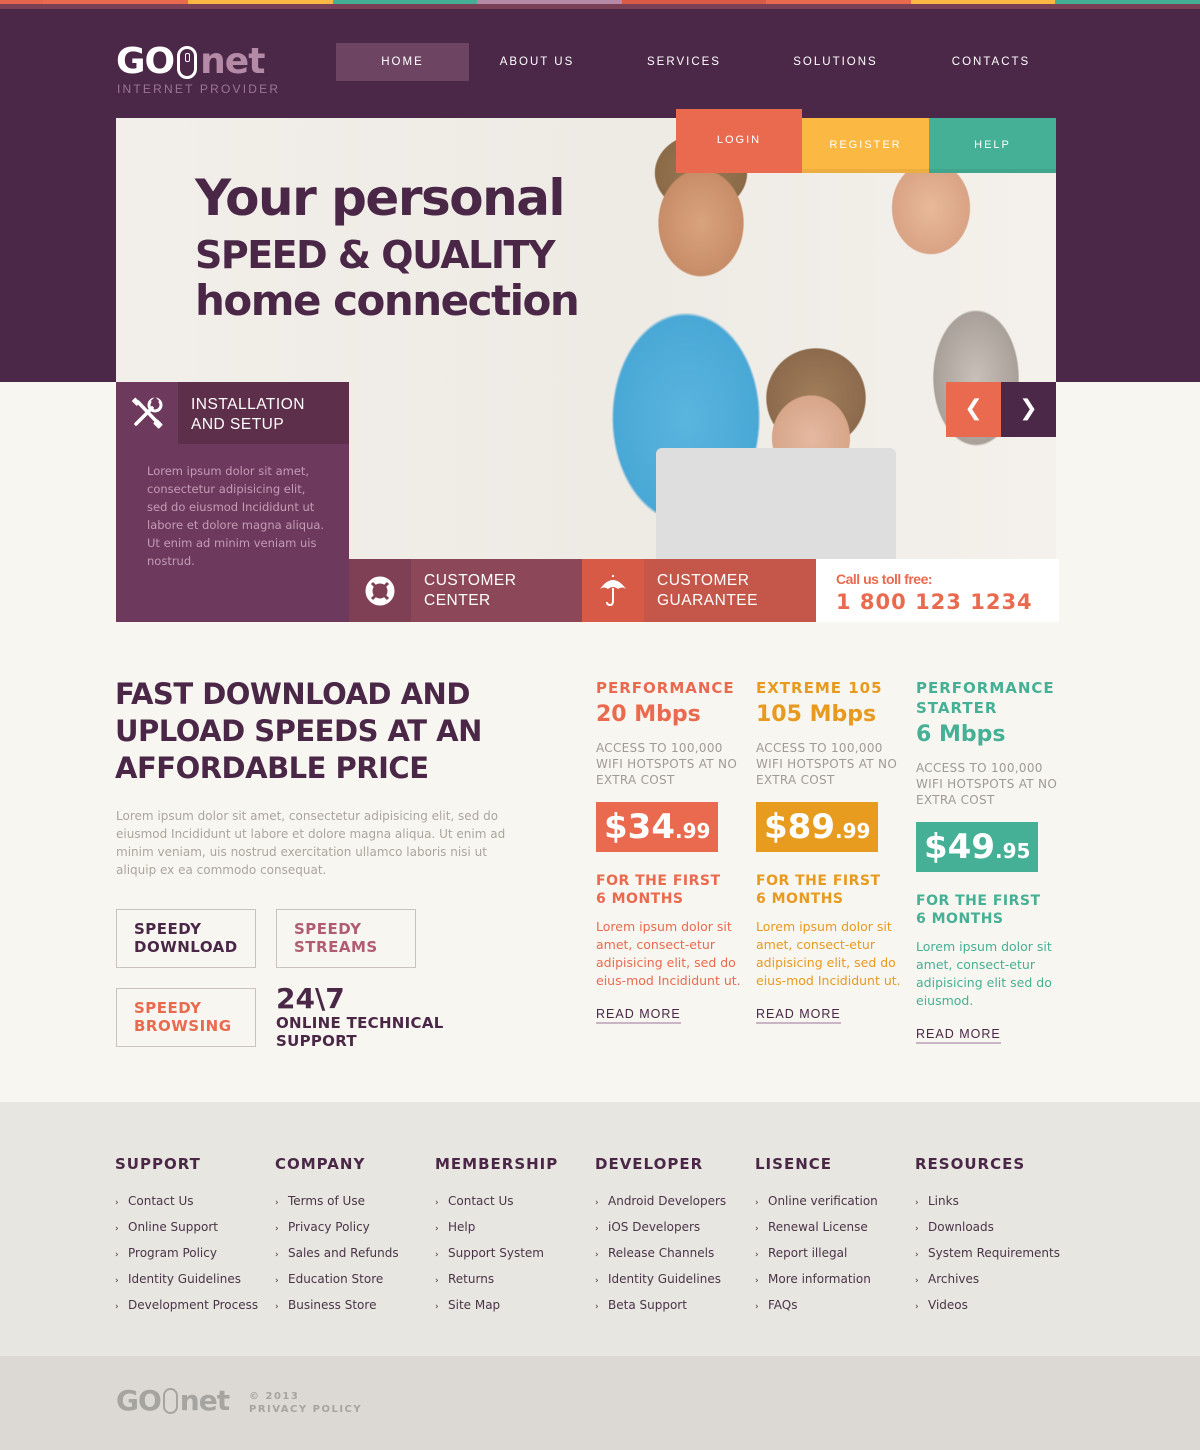 This screenshot has width=1200, height=1450. I want to click on support-247-heading: 24\7, so click(310, 998).